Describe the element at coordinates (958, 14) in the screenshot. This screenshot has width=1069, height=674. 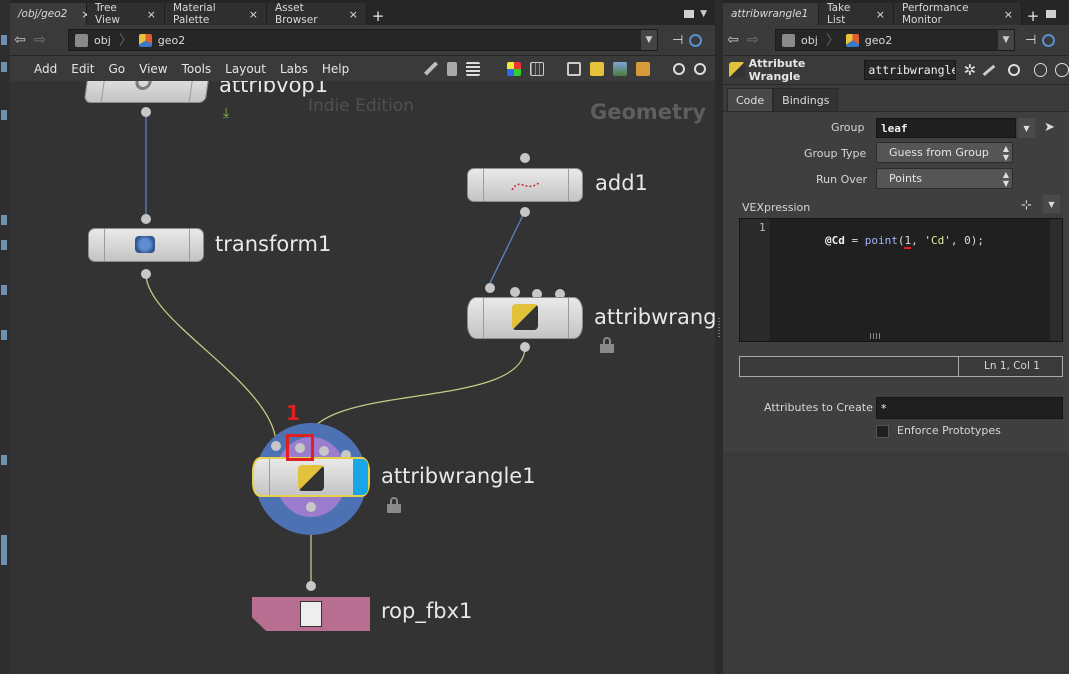
I see `tab-performance-monitor: Performance Monitor ×` at that location.